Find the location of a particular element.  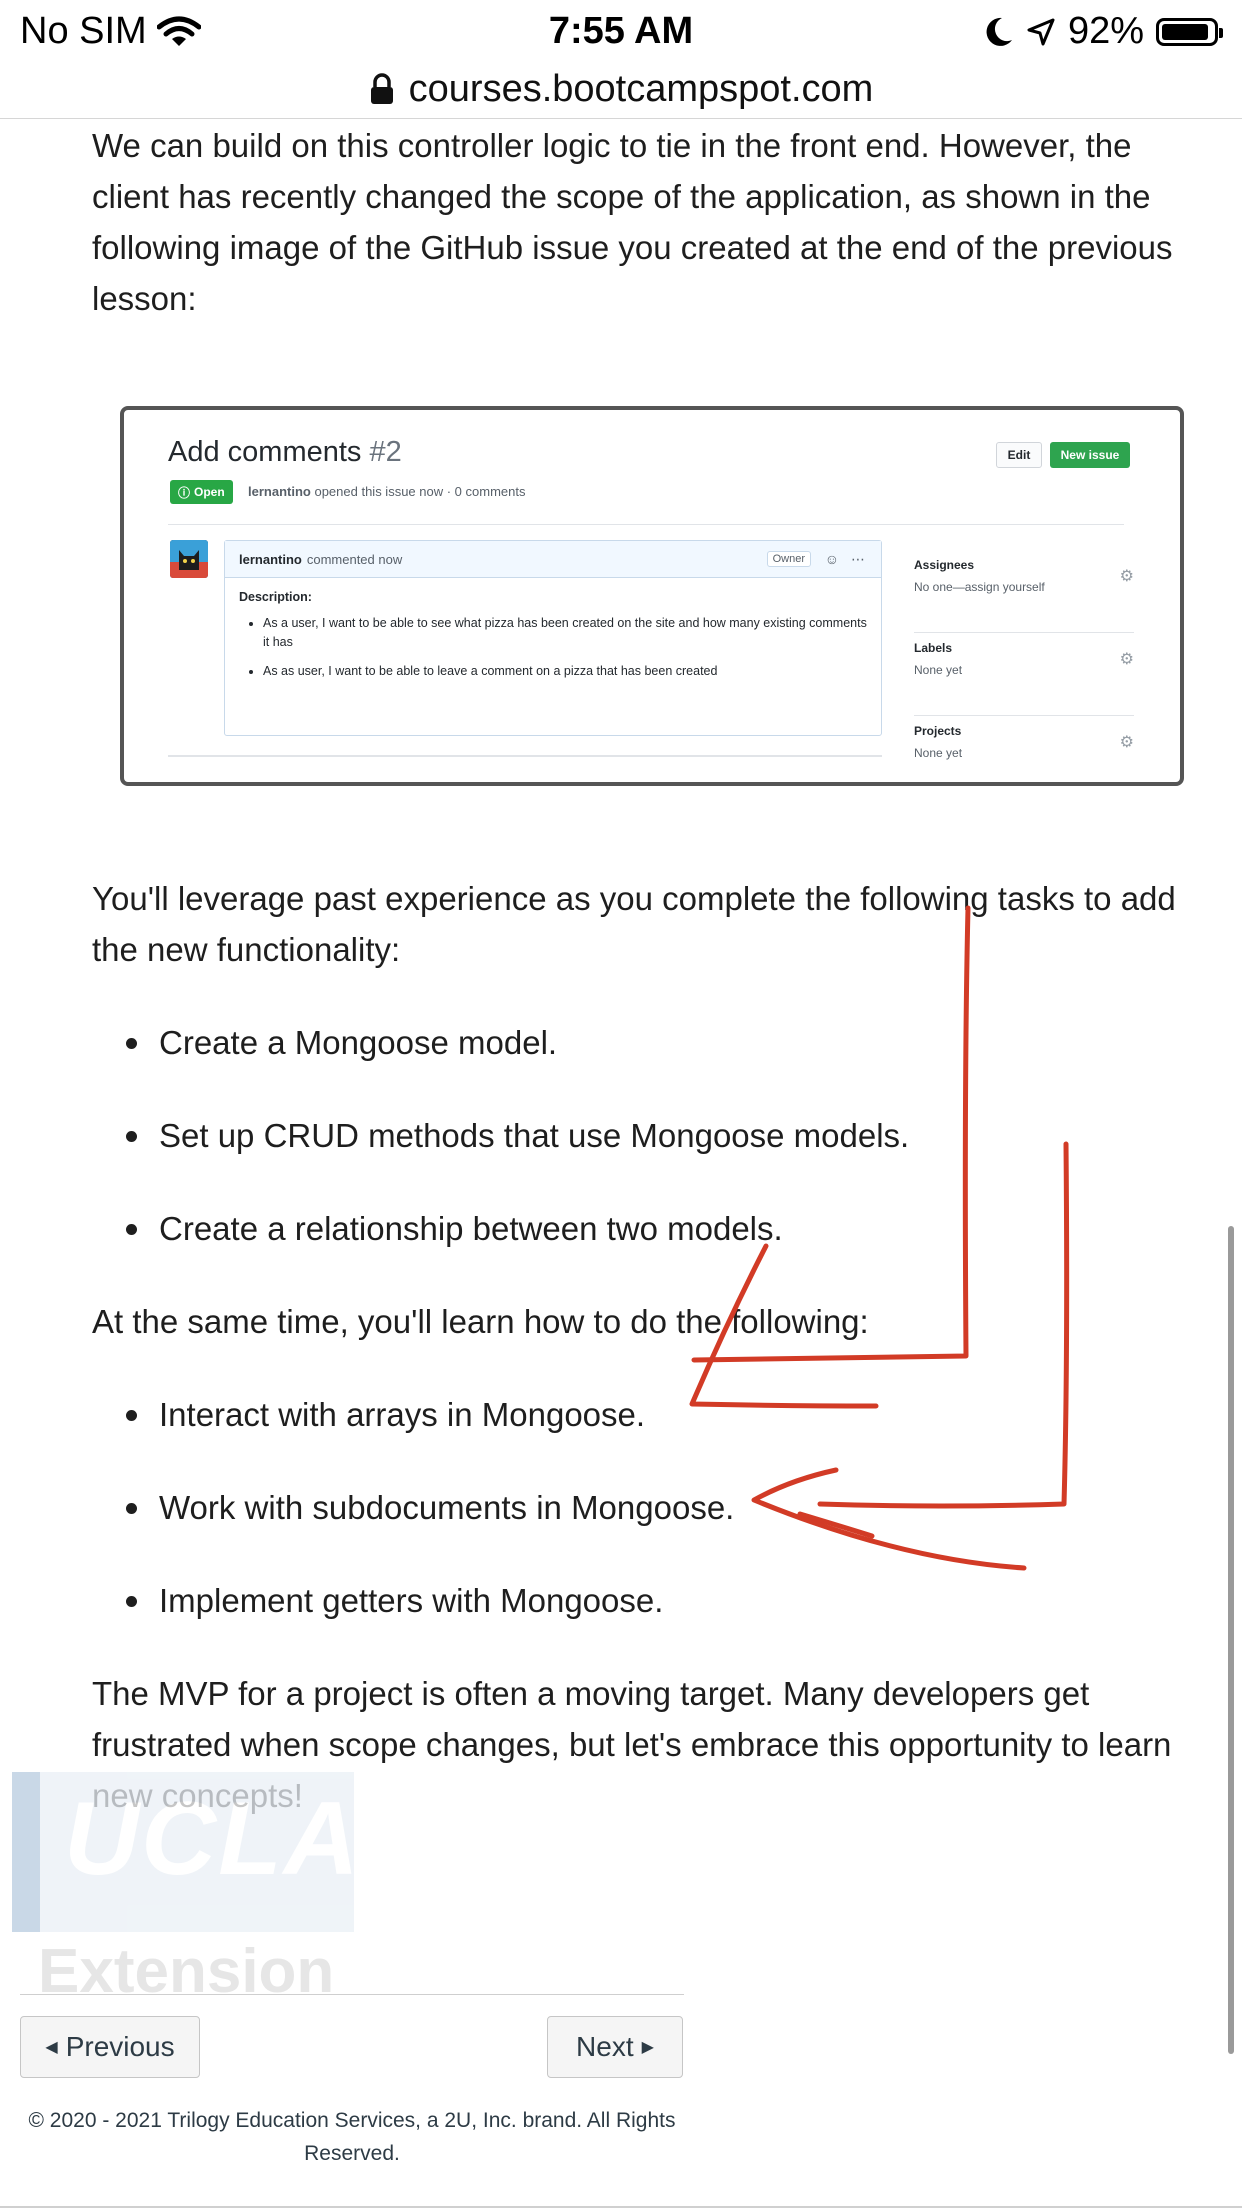

next-button: Next ▶ is located at coordinates (615, 2047).